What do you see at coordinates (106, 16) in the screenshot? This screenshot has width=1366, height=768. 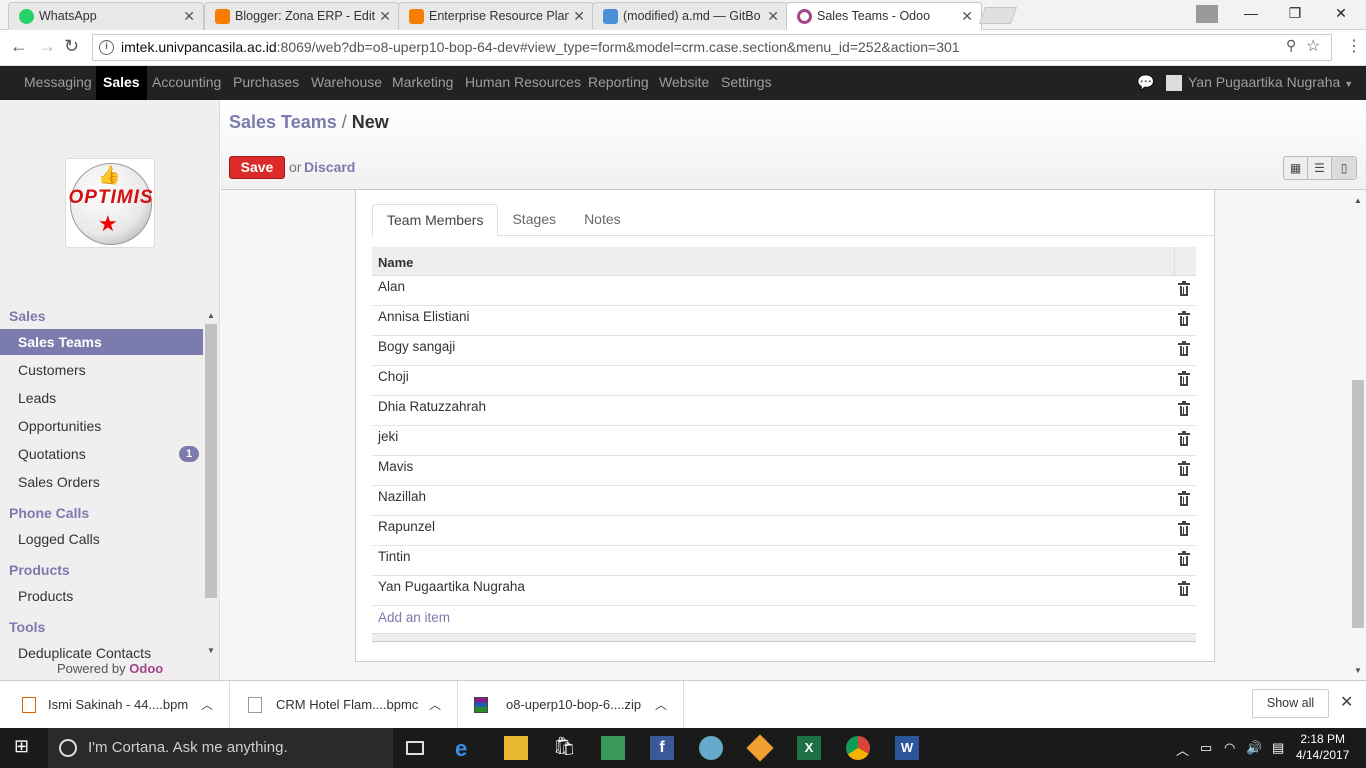 I see `browser-tab-whatsapp: WhatsApp ✕` at bounding box center [106, 16].